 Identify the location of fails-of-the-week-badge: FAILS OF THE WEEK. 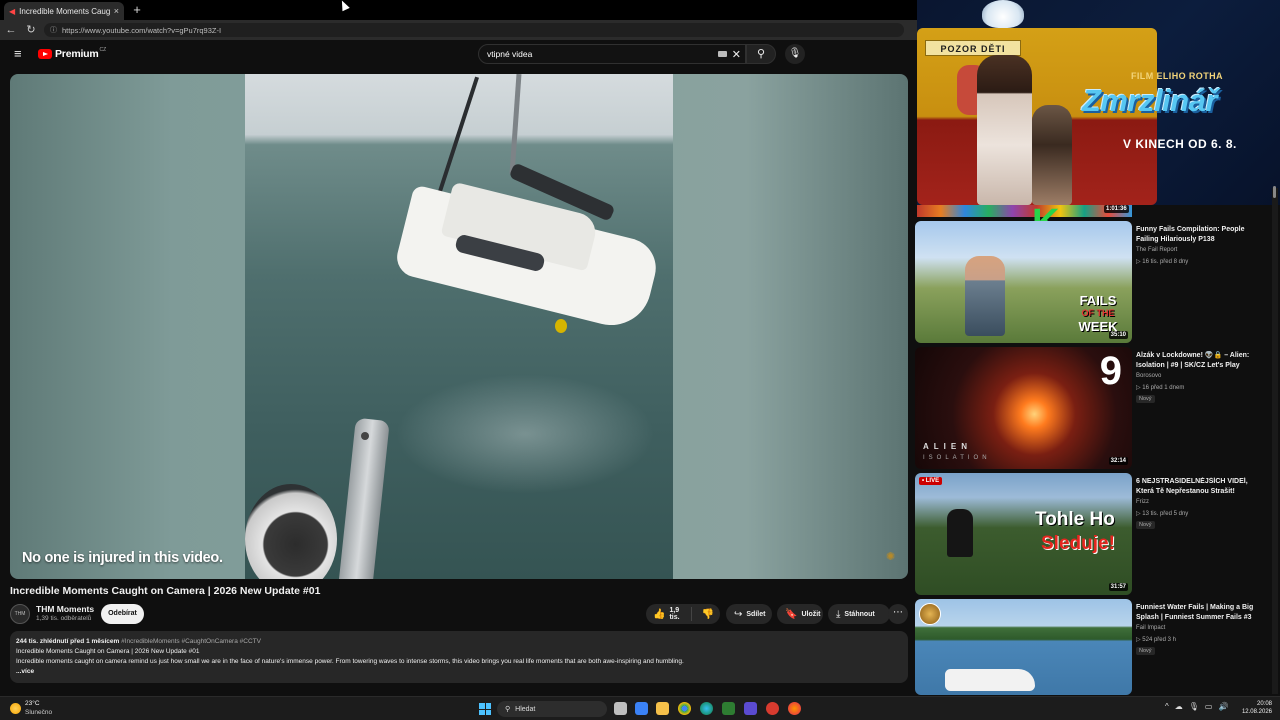
(1098, 313).